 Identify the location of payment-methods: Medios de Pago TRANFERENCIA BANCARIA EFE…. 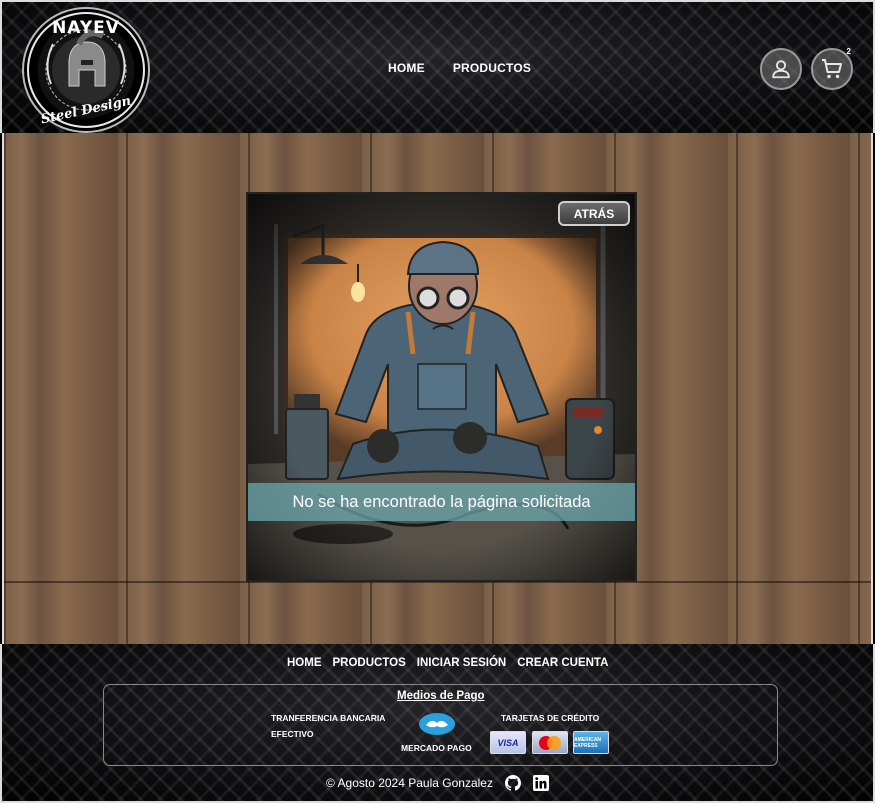
(440, 725).